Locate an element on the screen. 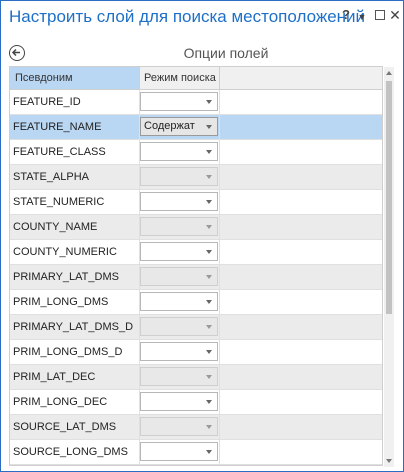 The image size is (404, 472). back-arrow-glyph is located at coordinates (15, 52).